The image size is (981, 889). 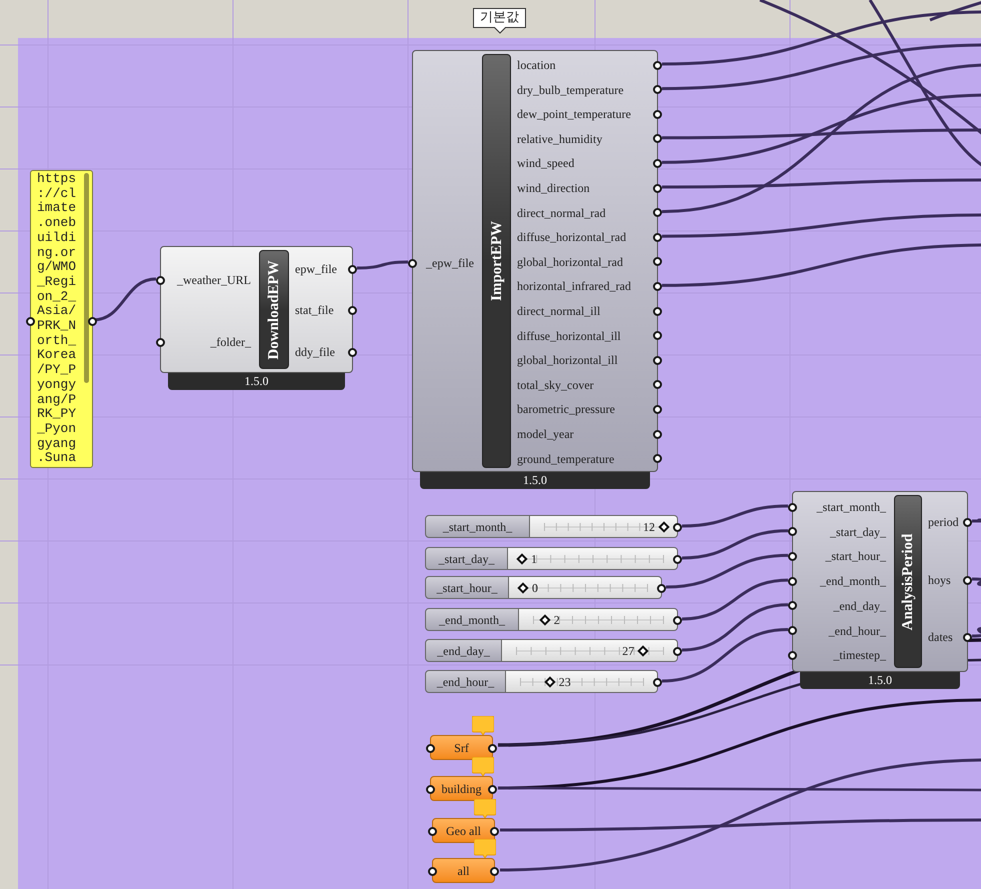 I want to click on output-label: dry_bulb_temperature, so click(x=570, y=90).